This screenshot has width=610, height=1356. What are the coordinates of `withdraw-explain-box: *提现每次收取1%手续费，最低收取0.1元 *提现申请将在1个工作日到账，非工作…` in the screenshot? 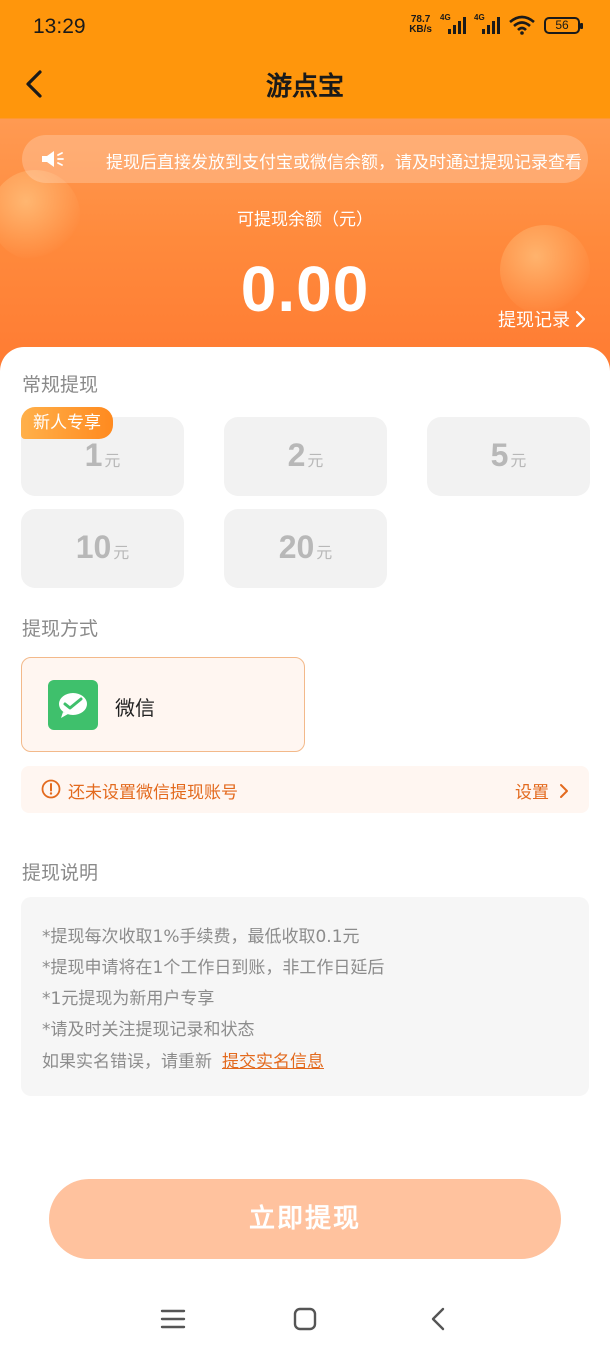 It's located at (305, 996).